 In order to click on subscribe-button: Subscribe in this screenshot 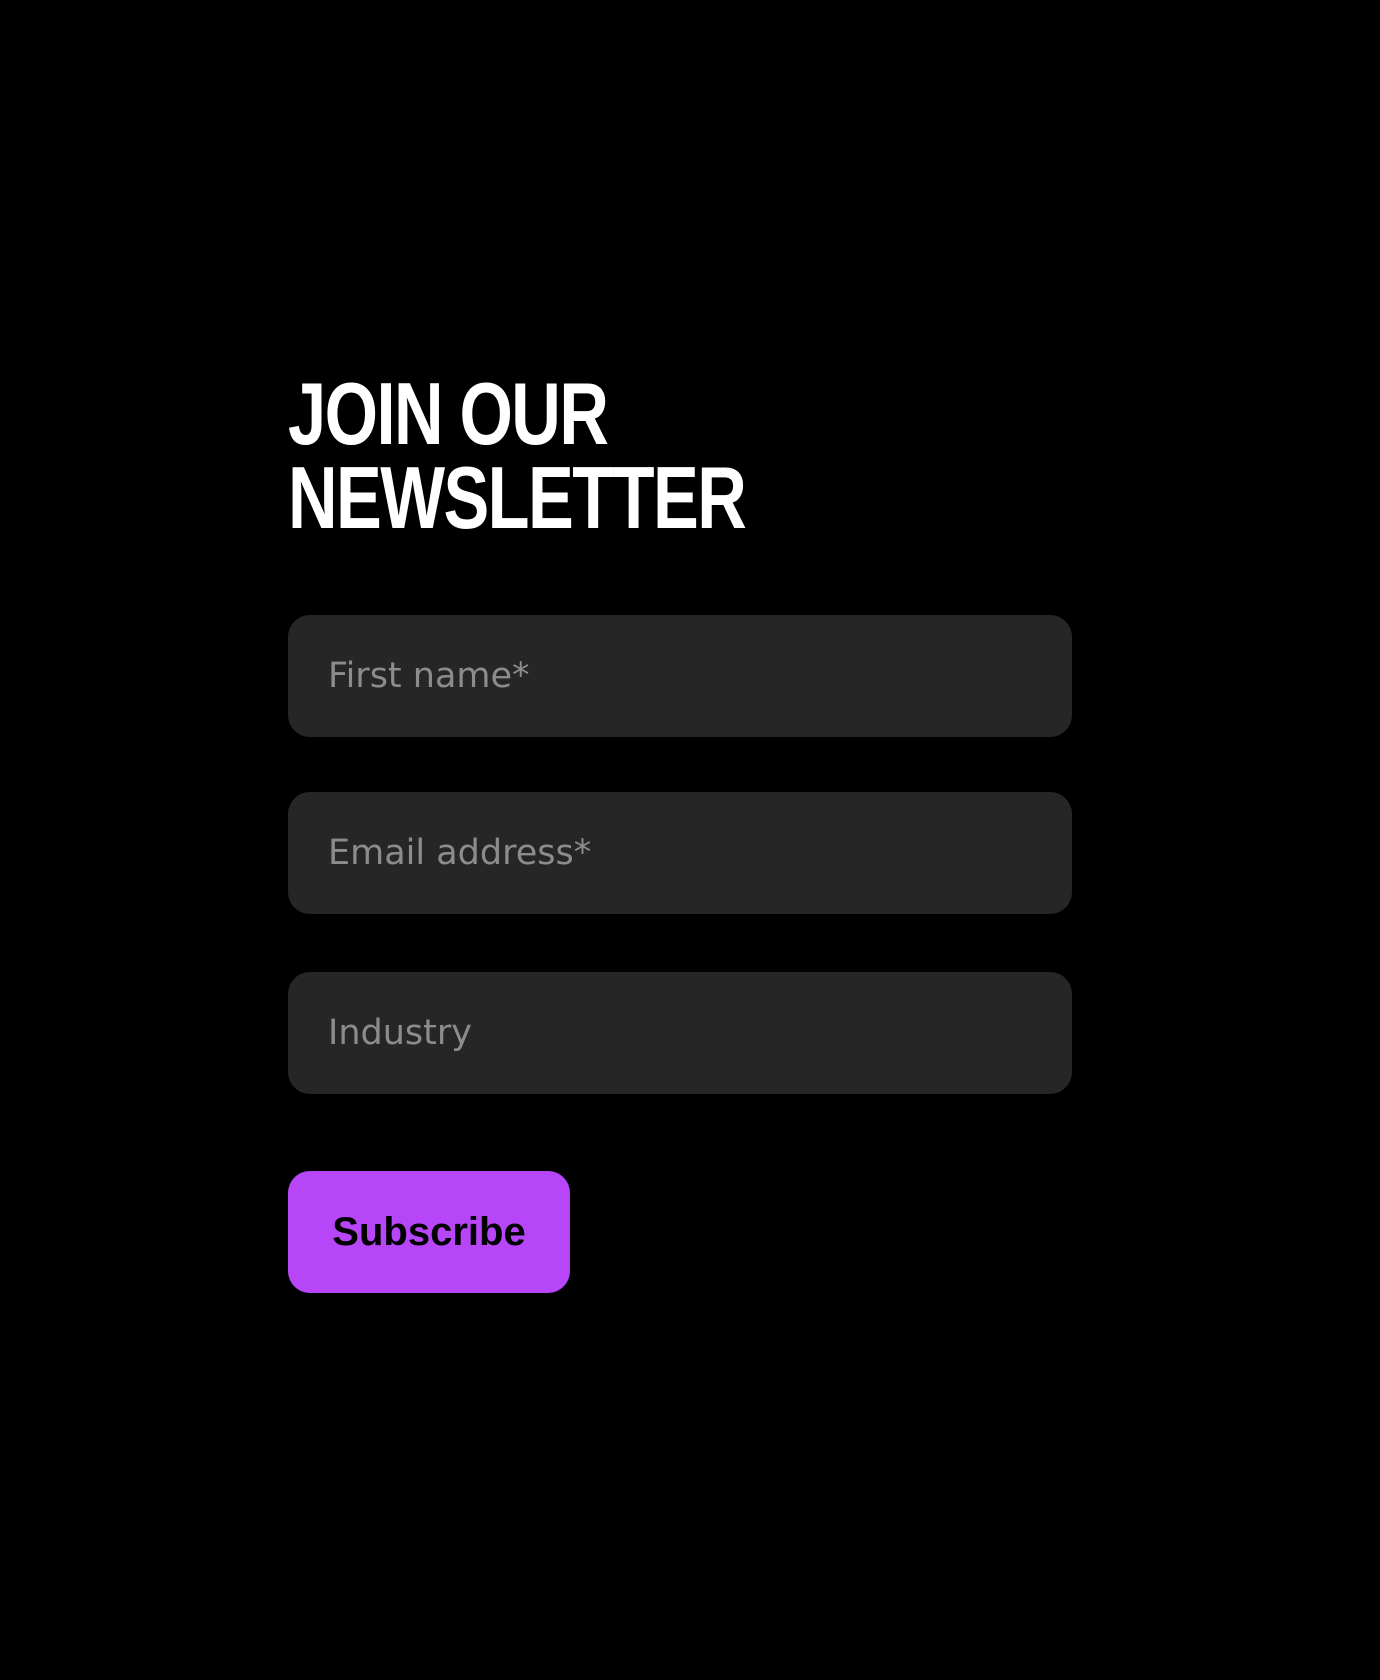, I will do `click(429, 1232)`.